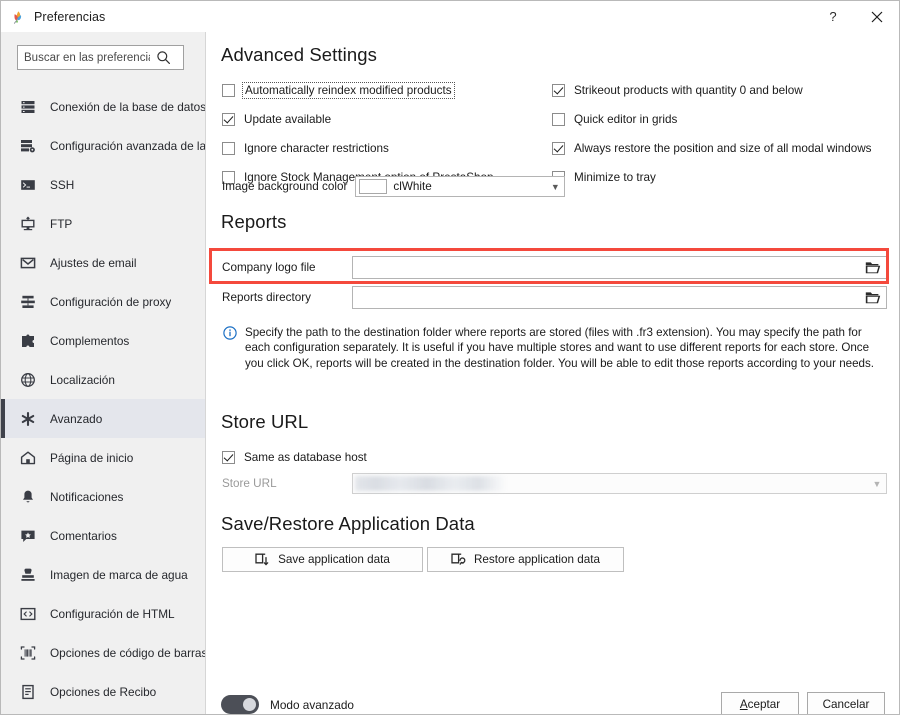 This screenshot has height=715, width=900. I want to click on sidebar-item-comments: Comentarios, so click(103, 535).